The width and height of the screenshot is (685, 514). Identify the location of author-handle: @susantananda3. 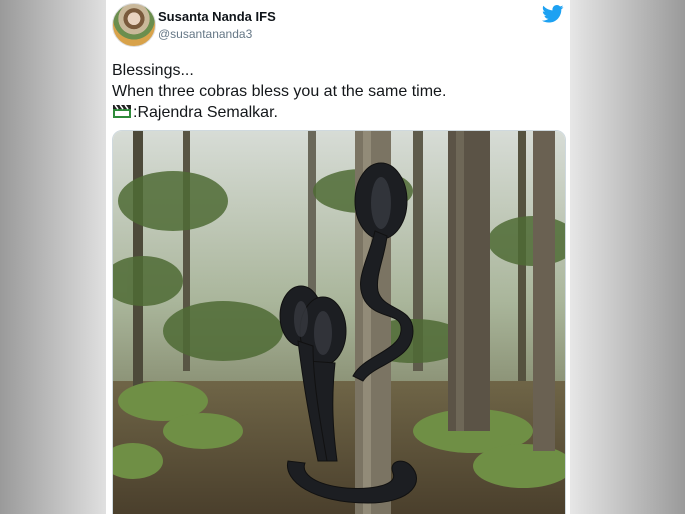
(205, 34).